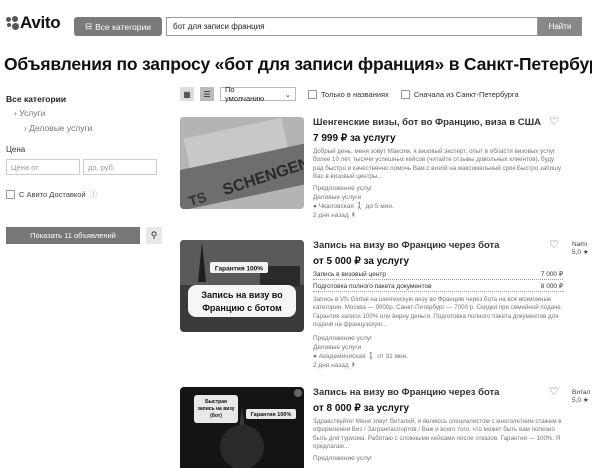  What do you see at coordinates (123, 26) in the screenshot?
I see `categories-button-label: Все категории` at bounding box center [123, 26].